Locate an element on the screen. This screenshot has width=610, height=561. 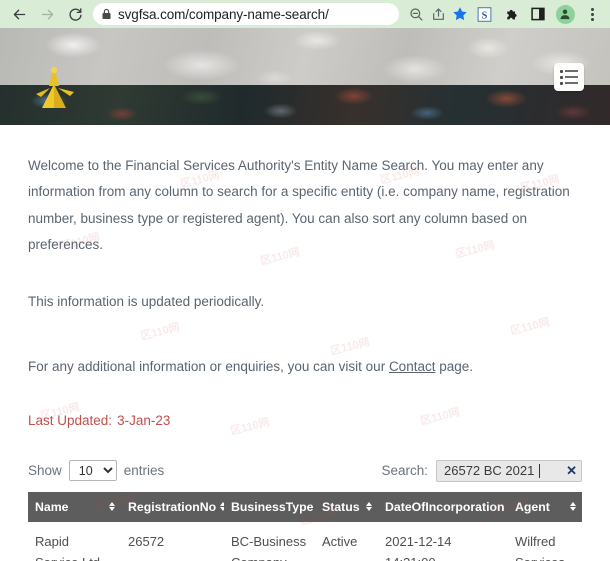
search-wrapper: ✕ is located at coordinates (509, 470).